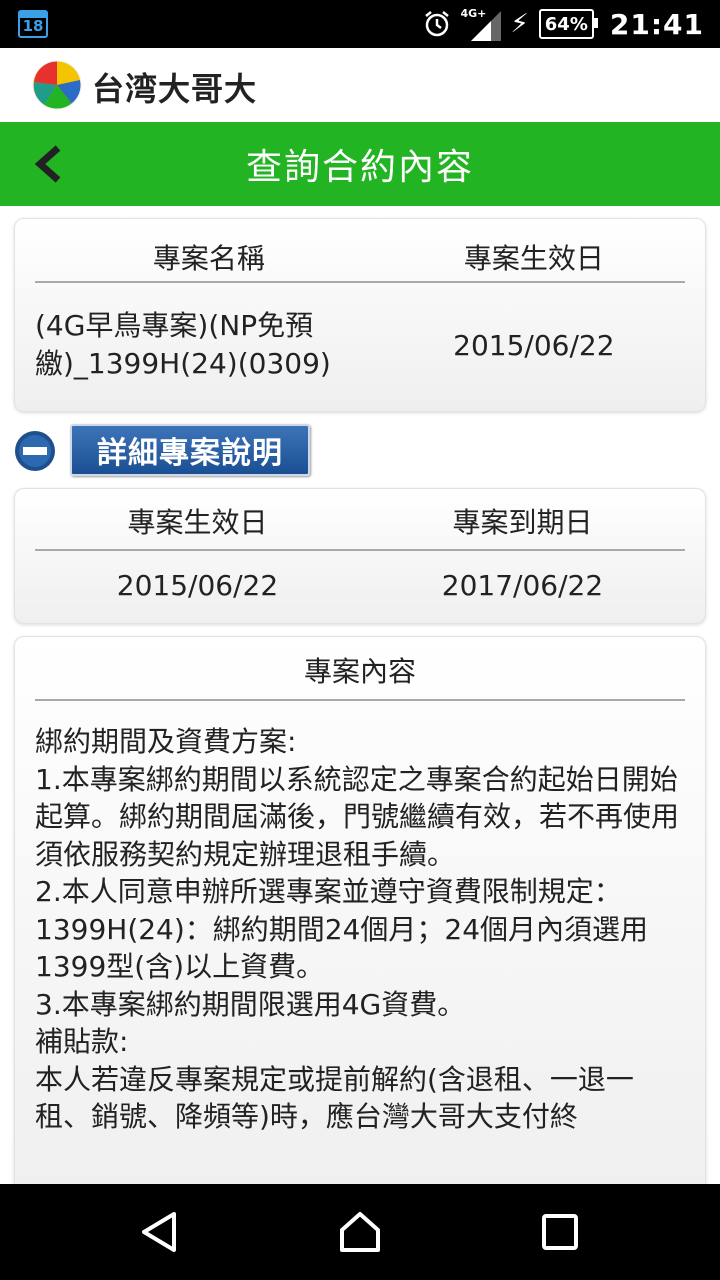 Image resolution: width=720 pixels, height=1280 pixels. I want to click on start-date-header: 專案生效日, so click(197, 522).